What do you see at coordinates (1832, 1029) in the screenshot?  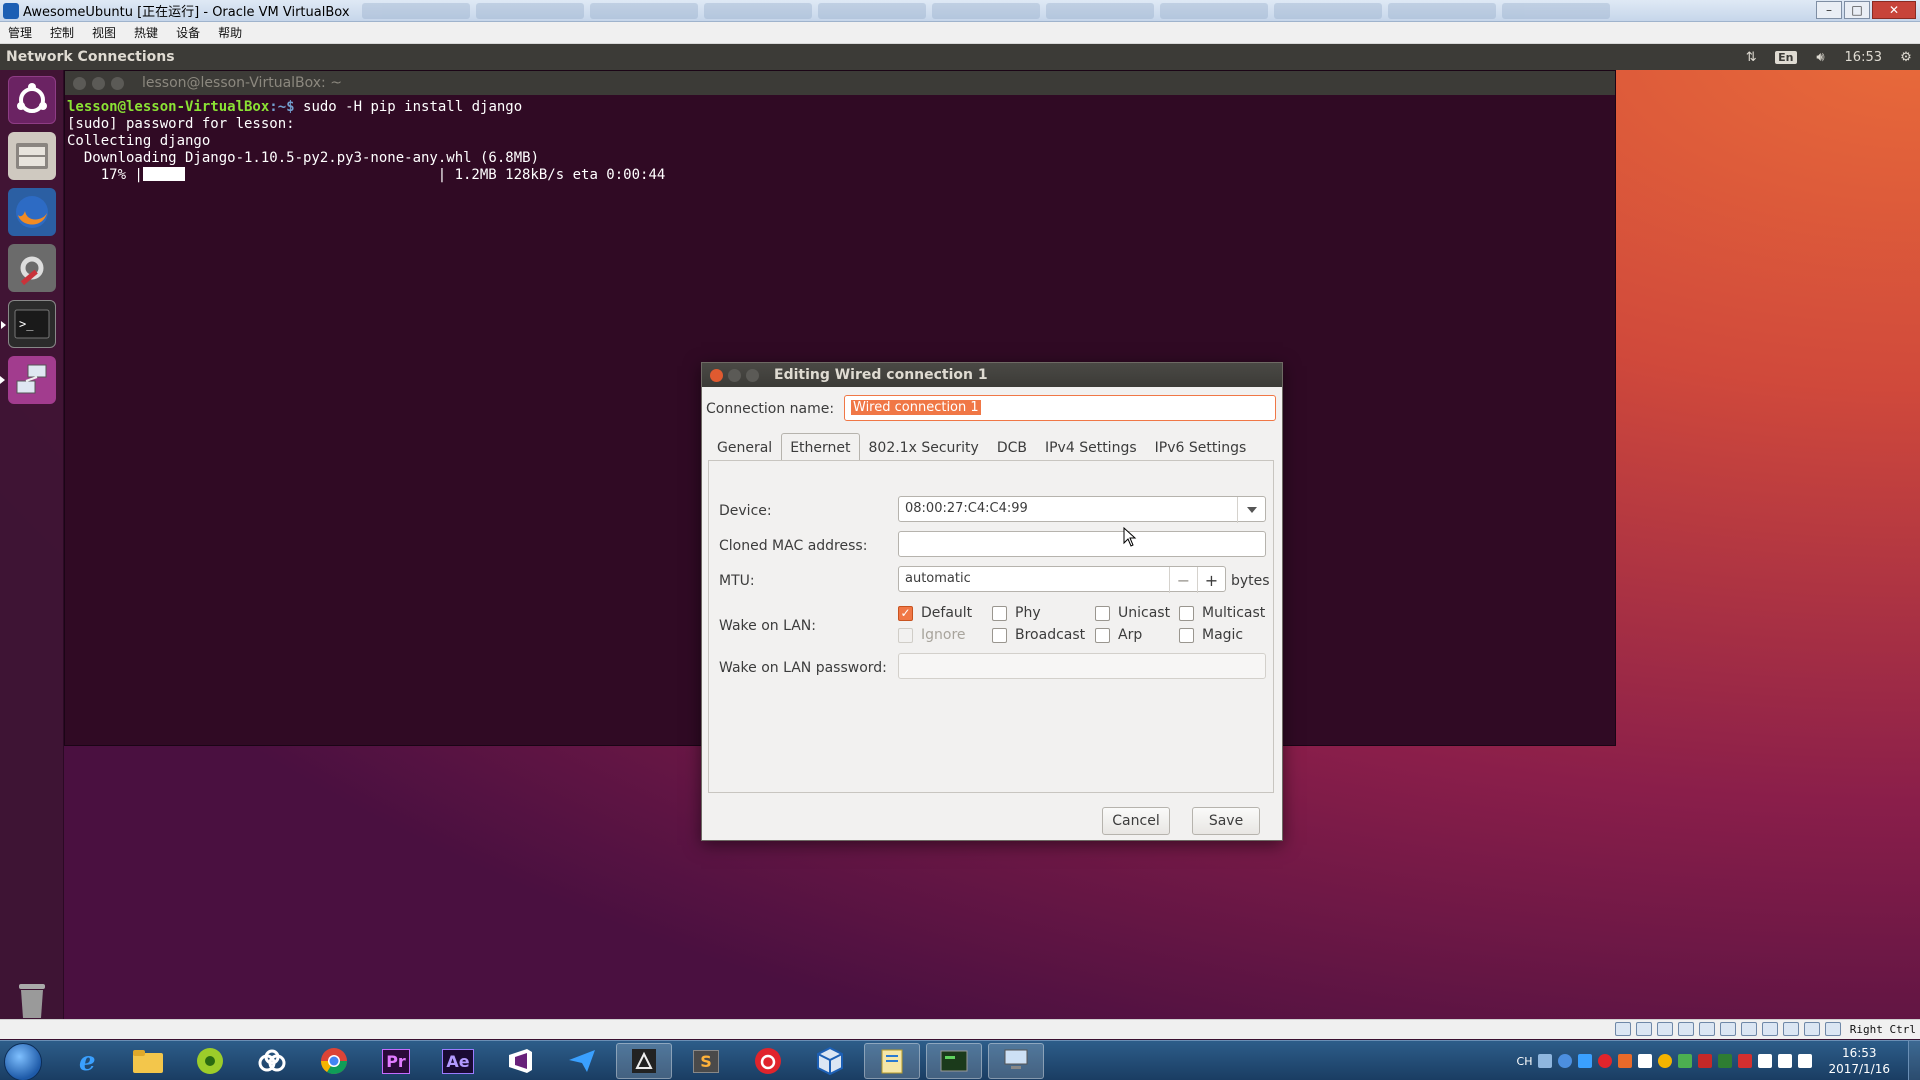 I see `keyboard-capture-icon` at bounding box center [1832, 1029].